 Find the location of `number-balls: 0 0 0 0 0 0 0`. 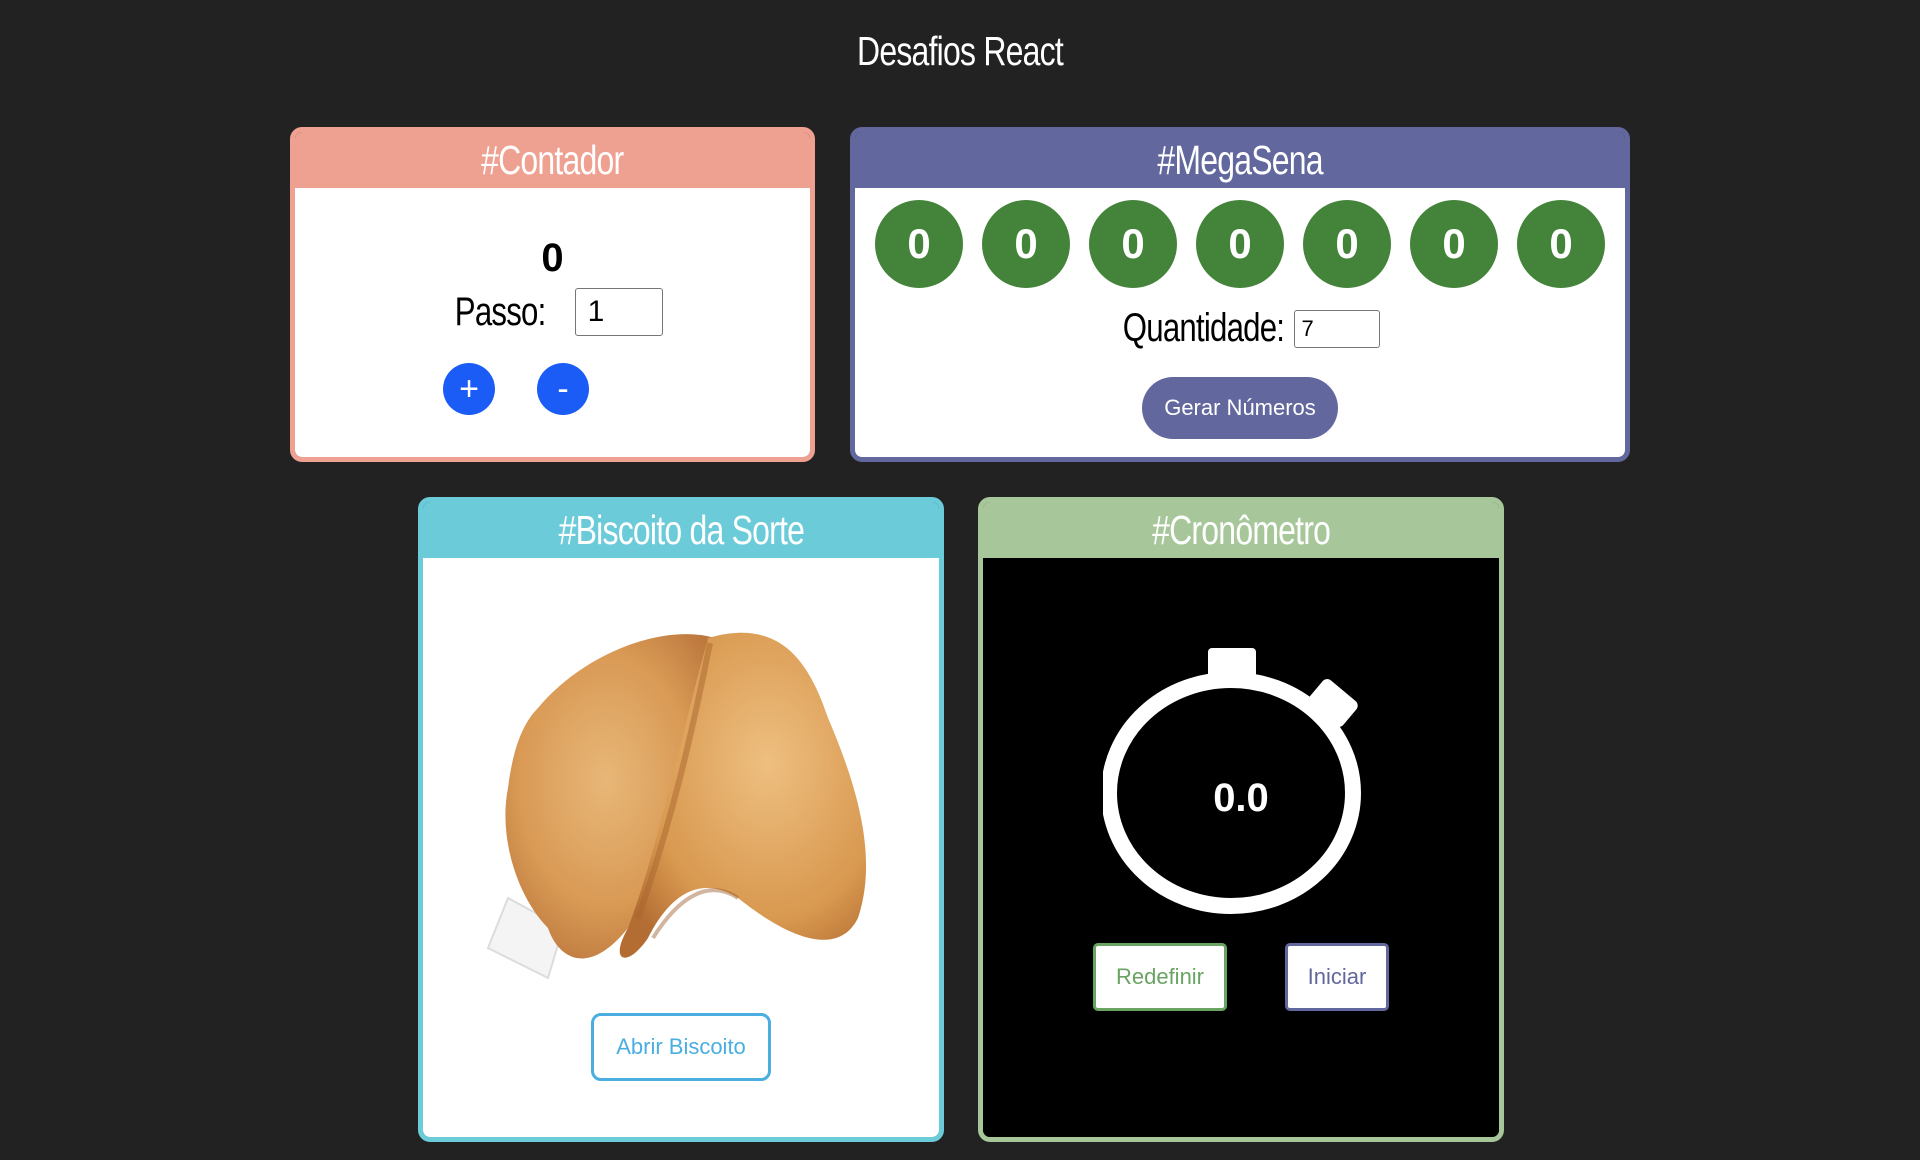

number-balls: 0 0 0 0 0 0 0 is located at coordinates (1240, 244).